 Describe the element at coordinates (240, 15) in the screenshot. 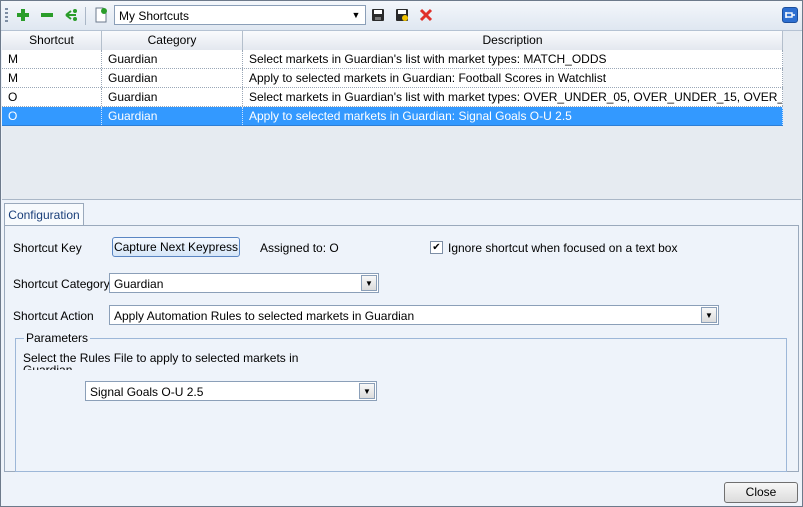

I see `shortcuts-select: My Shortcuts ▼` at that location.